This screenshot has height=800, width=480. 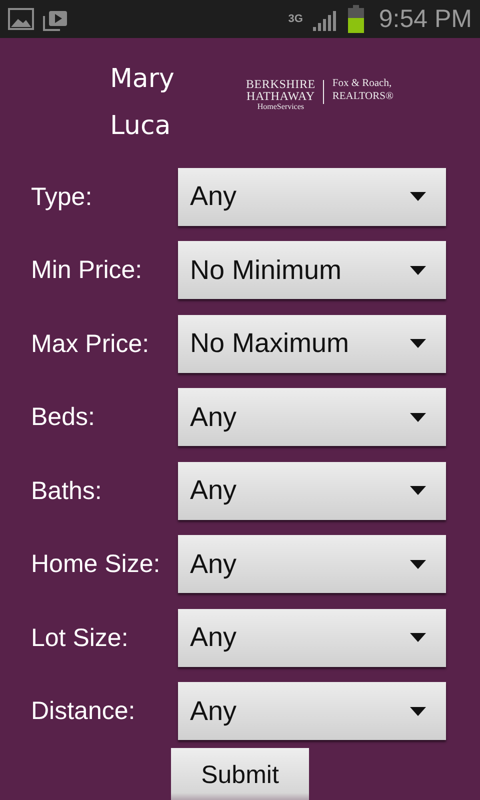 What do you see at coordinates (312, 343) in the screenshot?
I see `dropdown: No Maximum` at bounding box center [312, 343].